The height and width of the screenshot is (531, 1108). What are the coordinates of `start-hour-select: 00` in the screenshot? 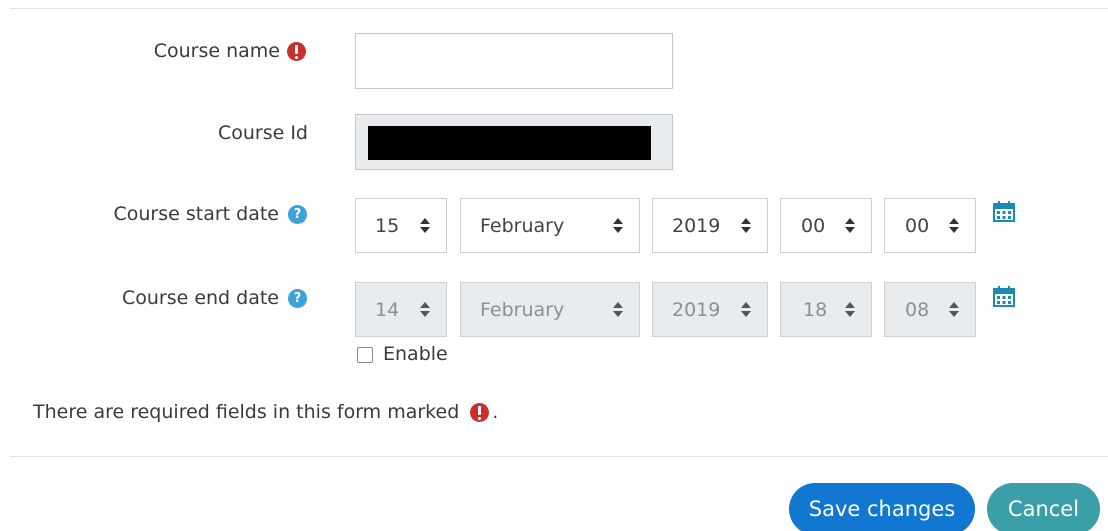 It's located at (826, 225).